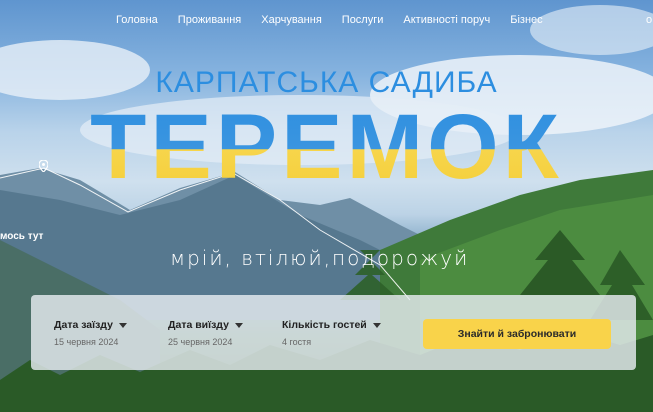 This screenshot has height=412, width=653. What do you see at coordinates (198, 325) in the screenshot?
I see `checkout-label: Дата виїзду` at bounding box center [198, 325].